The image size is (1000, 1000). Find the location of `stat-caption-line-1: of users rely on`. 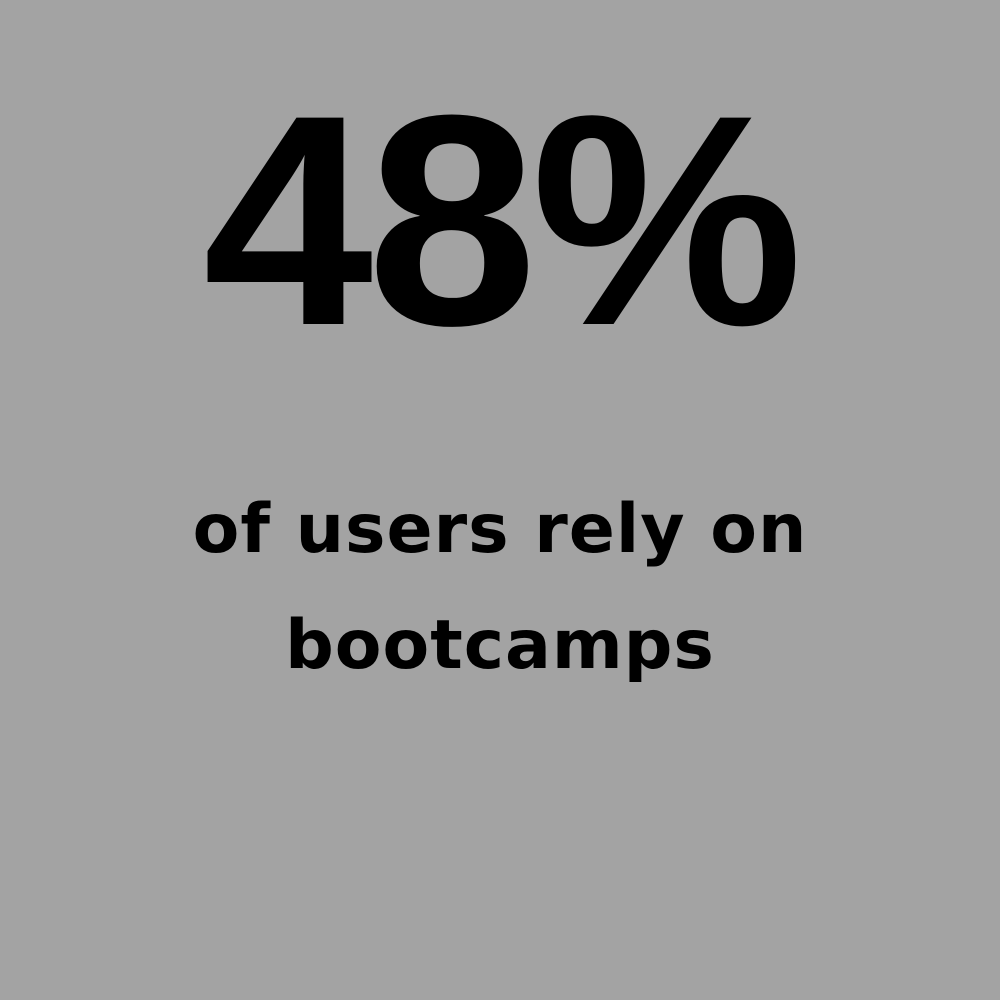

stat-caption-line-1: of users rely on is located at coordinates (500, 529).